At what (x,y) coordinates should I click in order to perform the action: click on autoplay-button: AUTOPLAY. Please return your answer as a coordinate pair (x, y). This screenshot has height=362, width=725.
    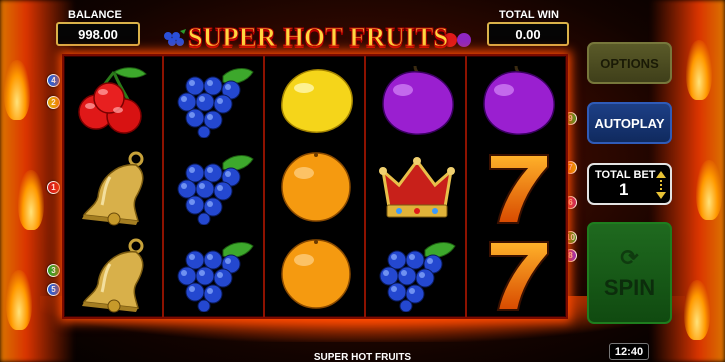
    Looking at the image, I should click on (629, 123).